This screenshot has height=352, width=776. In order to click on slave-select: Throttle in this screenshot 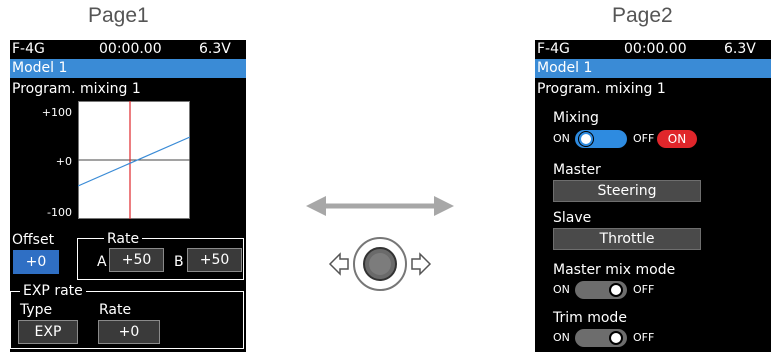, I will do `click(627, 239)`.